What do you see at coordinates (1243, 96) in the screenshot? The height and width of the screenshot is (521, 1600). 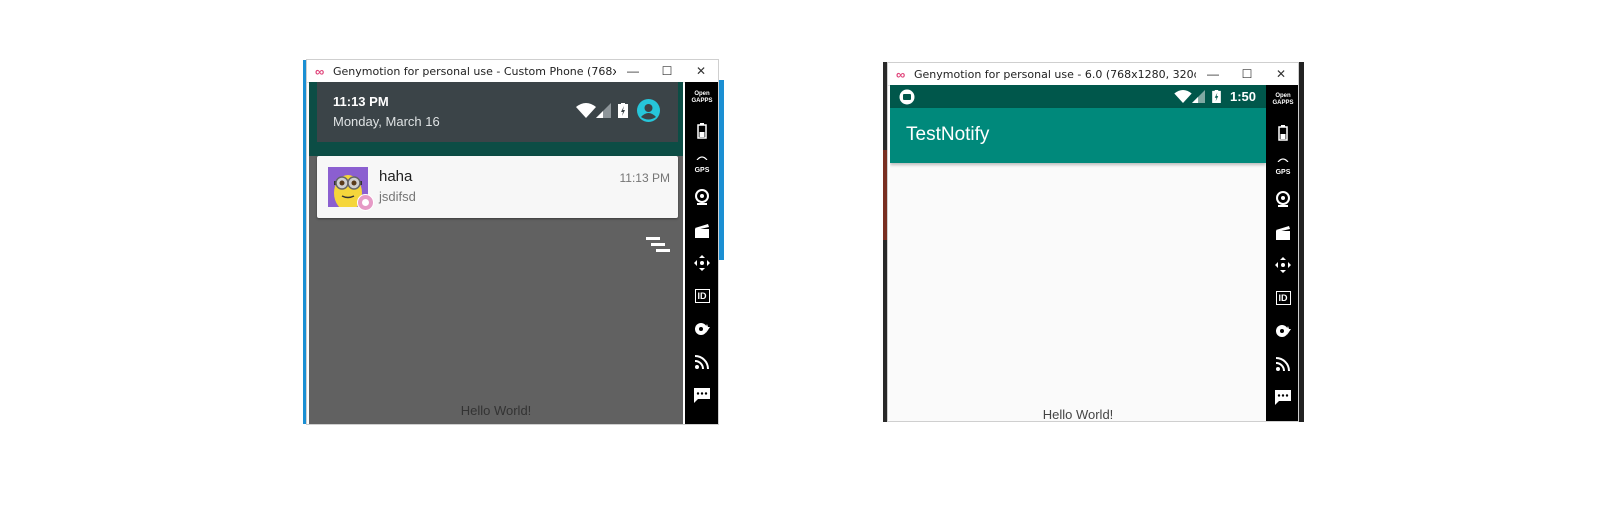 I see `status-time: 1:50` at bounding box center [1243, 96].